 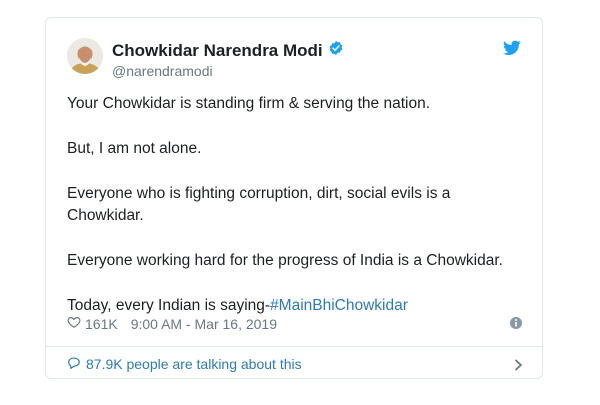 I want to click on tweet-last-line-text: Today, every Indian is saying-, so click(x=169, y=305).